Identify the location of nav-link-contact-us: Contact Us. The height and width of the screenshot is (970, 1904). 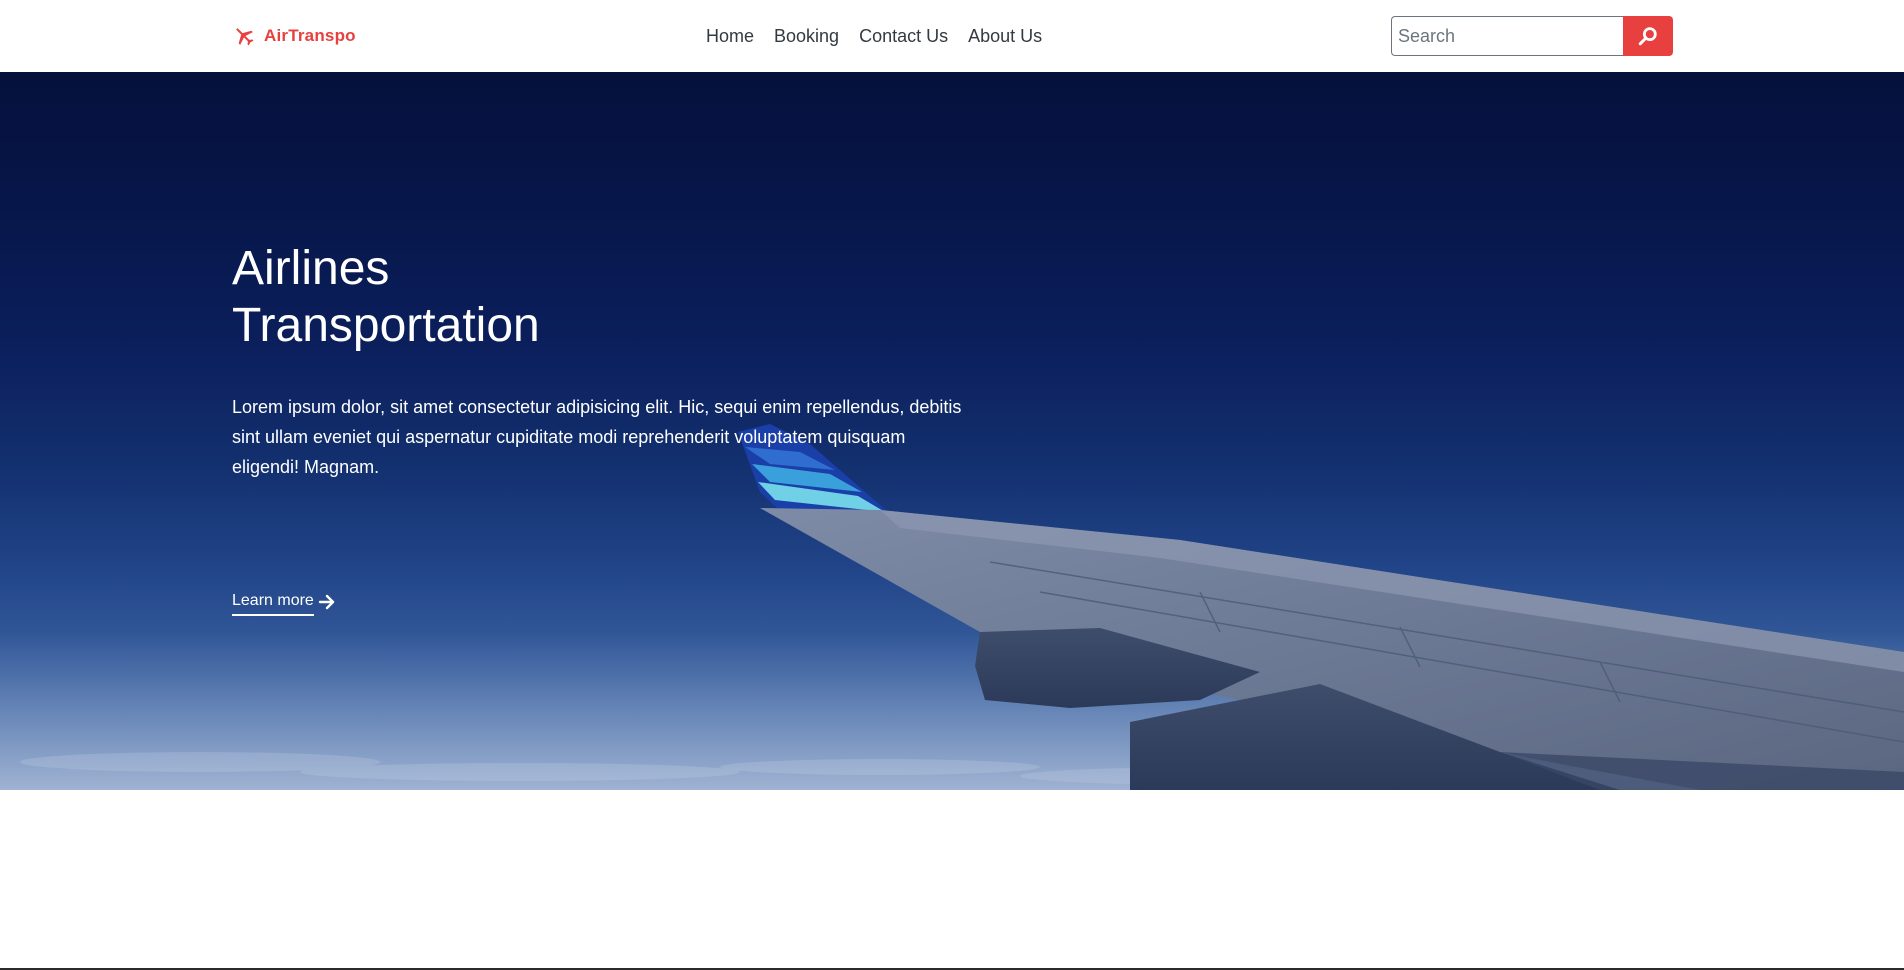
(903, 36).